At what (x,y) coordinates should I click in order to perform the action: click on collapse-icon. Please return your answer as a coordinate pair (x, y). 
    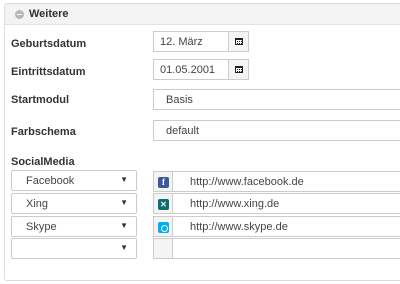
    Looking at the image, I should click on (19, 14).